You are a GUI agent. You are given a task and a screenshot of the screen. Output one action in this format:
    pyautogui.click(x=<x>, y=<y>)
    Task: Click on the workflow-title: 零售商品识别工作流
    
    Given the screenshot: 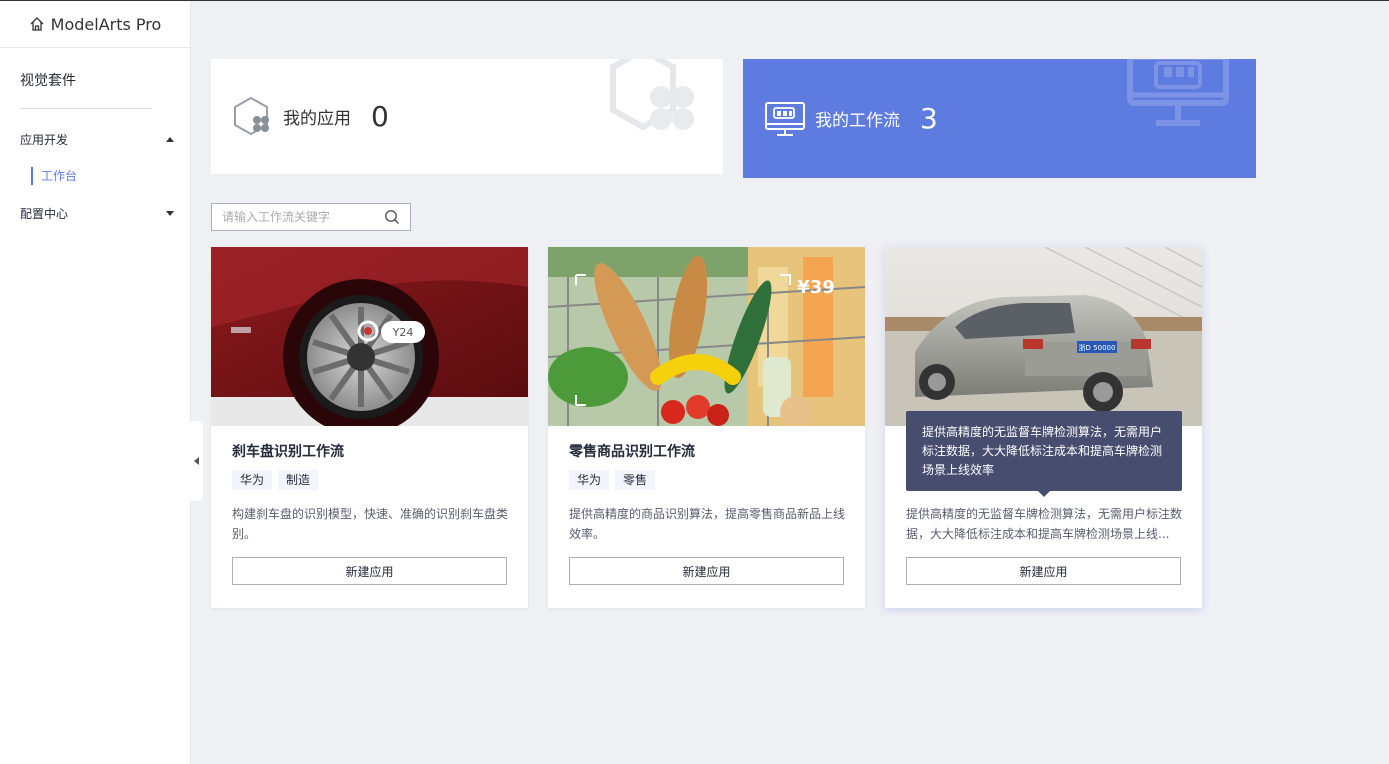 What is the action you would take?
    pyautogui.click(x=632, y=452)
    